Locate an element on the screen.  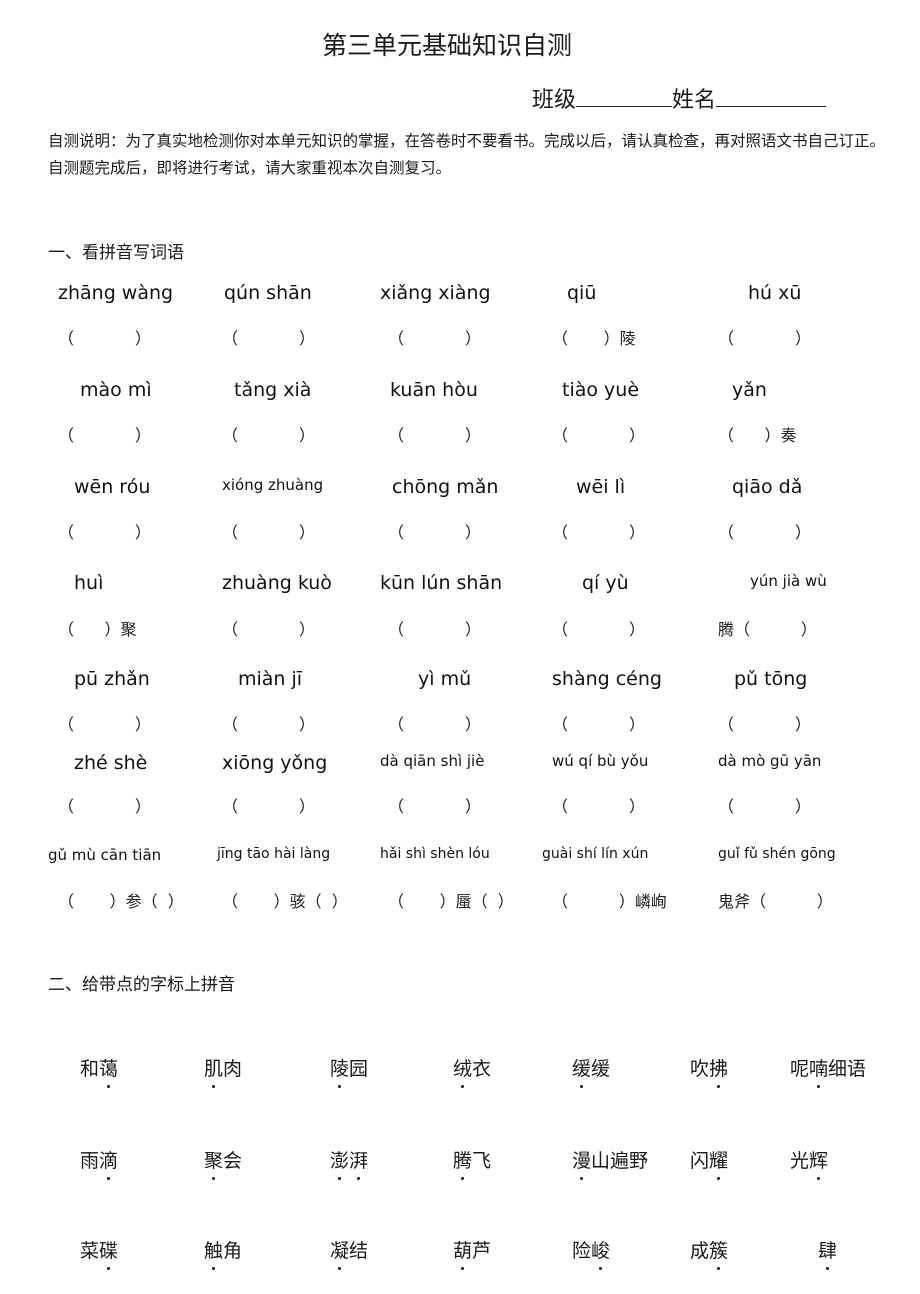
dotted-word: 葫芦 is located at coordinates (472, 1253).